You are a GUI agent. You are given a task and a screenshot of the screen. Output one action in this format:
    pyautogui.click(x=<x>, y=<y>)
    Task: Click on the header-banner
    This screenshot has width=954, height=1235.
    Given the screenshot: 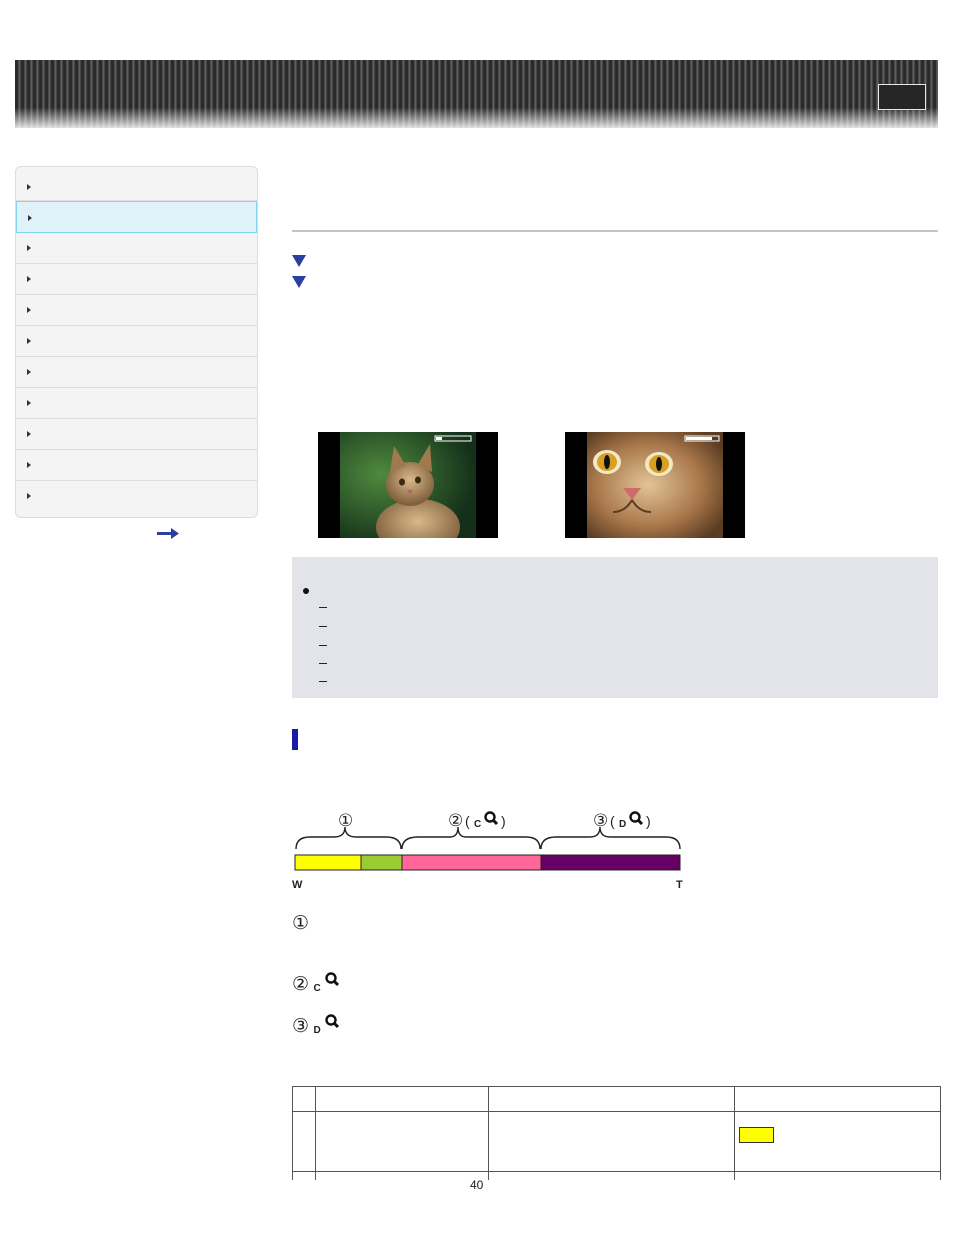 What is the action you would take?
    pyautogui.click(x=476, y=94)
    